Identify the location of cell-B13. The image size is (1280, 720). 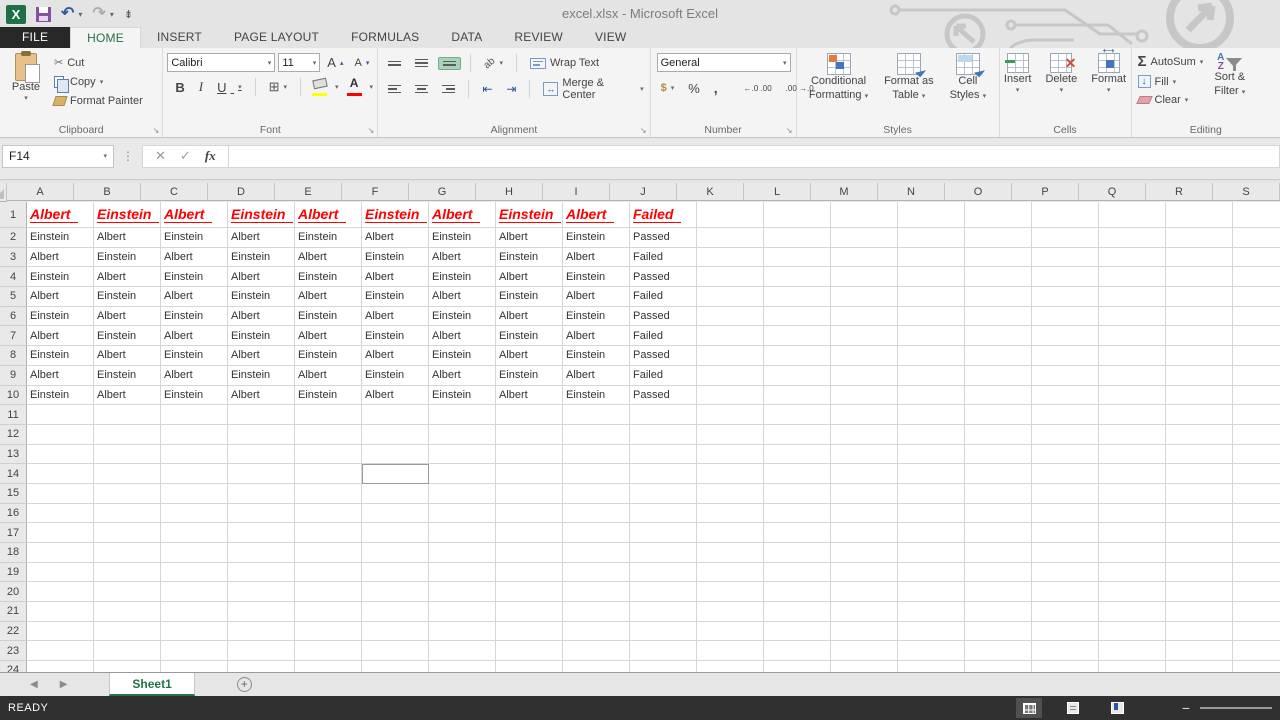
(127, 454).